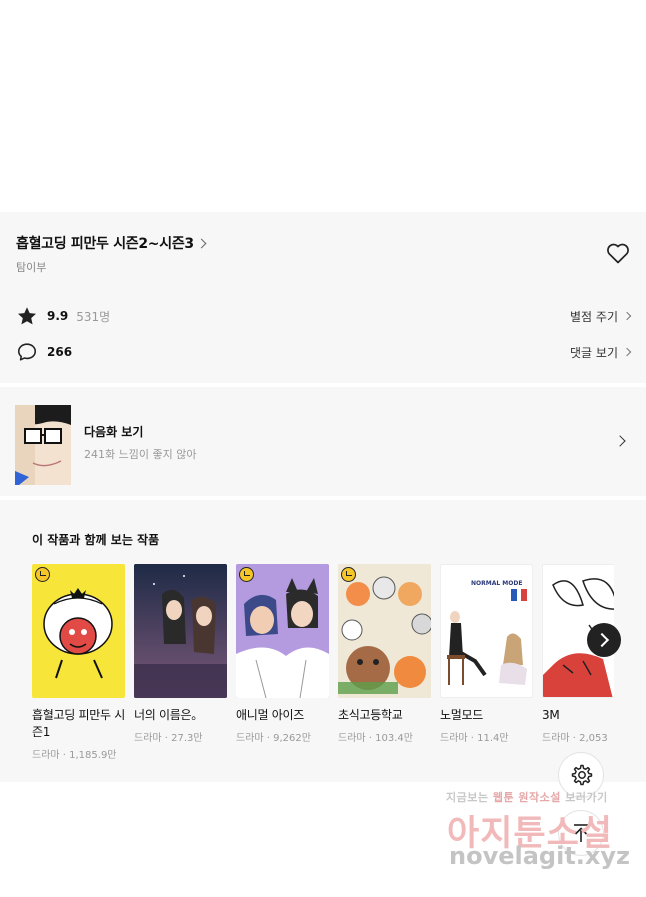  Describe the element at coordinates (575, 738) in the screenshot. I see `card-meta: 드라마 · 2,053` at that location.